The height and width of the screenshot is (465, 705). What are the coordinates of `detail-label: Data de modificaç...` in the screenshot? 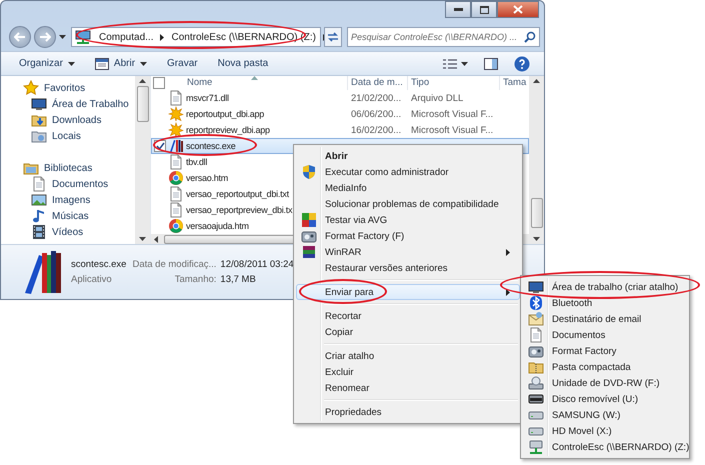 It's located at (174, 264).